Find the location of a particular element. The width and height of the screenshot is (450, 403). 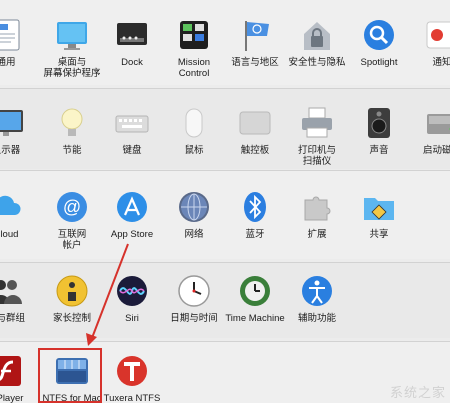

pref-label: 互联网 帐户 is located at coordinates (72, 240).